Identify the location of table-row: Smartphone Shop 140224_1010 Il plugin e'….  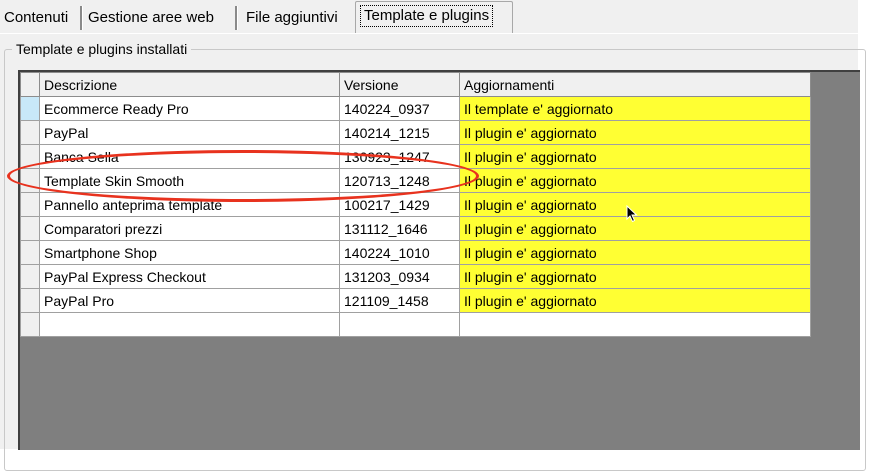
(415, 252).